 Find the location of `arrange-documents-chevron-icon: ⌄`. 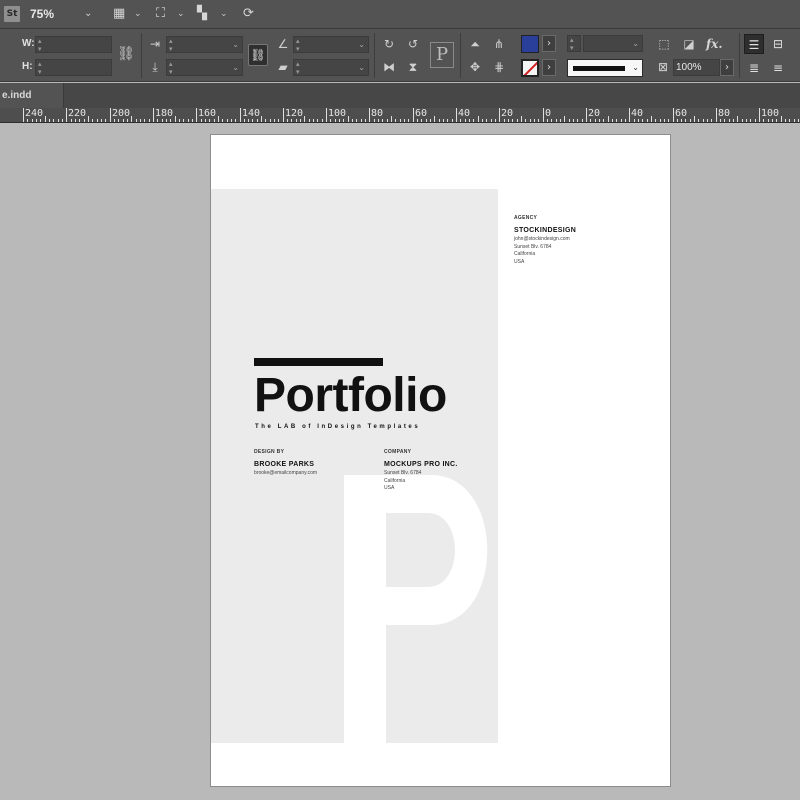

arrange-documents-chevron-icon: ⌄ is located at coordinates (224, 14).